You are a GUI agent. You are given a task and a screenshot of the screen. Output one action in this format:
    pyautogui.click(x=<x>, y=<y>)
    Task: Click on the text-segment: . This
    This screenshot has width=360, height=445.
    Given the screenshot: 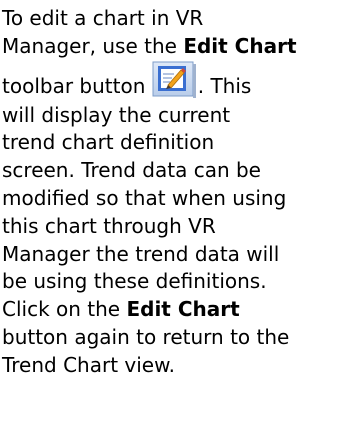 What is the action you would take?
    pyautogui.click(x=224, y=85)
    